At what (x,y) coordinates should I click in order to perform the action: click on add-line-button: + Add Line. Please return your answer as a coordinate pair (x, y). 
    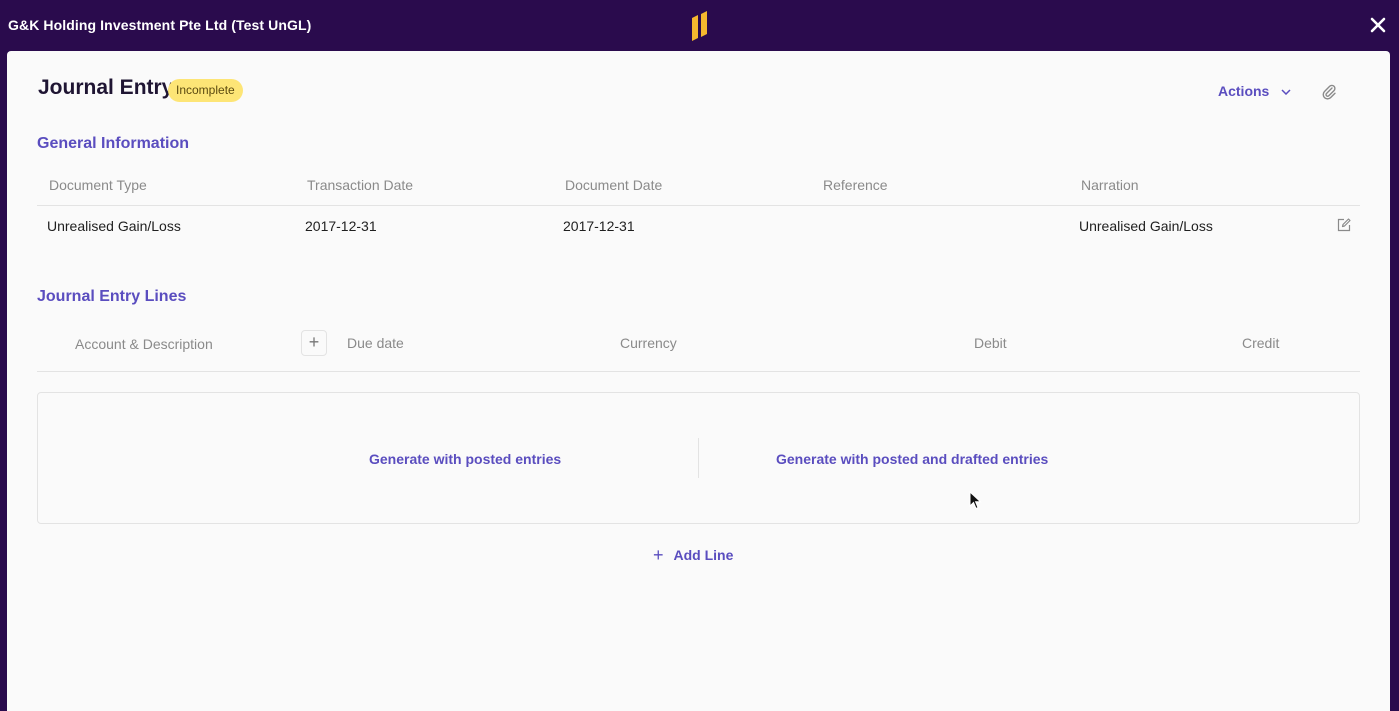
    Looking at the image, I should click on (693, 555).